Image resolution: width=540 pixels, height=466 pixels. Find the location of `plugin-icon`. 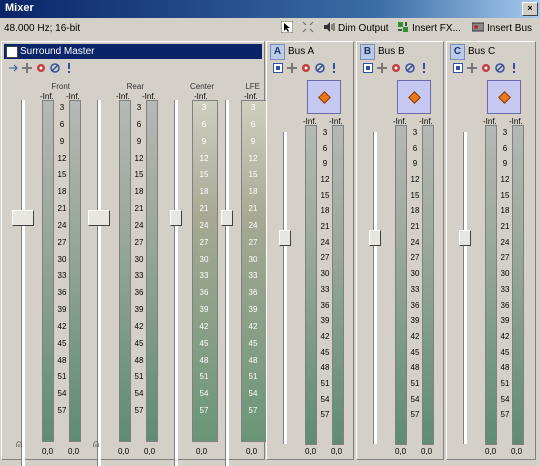

plugin-icon is located at coordinates (403, 27).